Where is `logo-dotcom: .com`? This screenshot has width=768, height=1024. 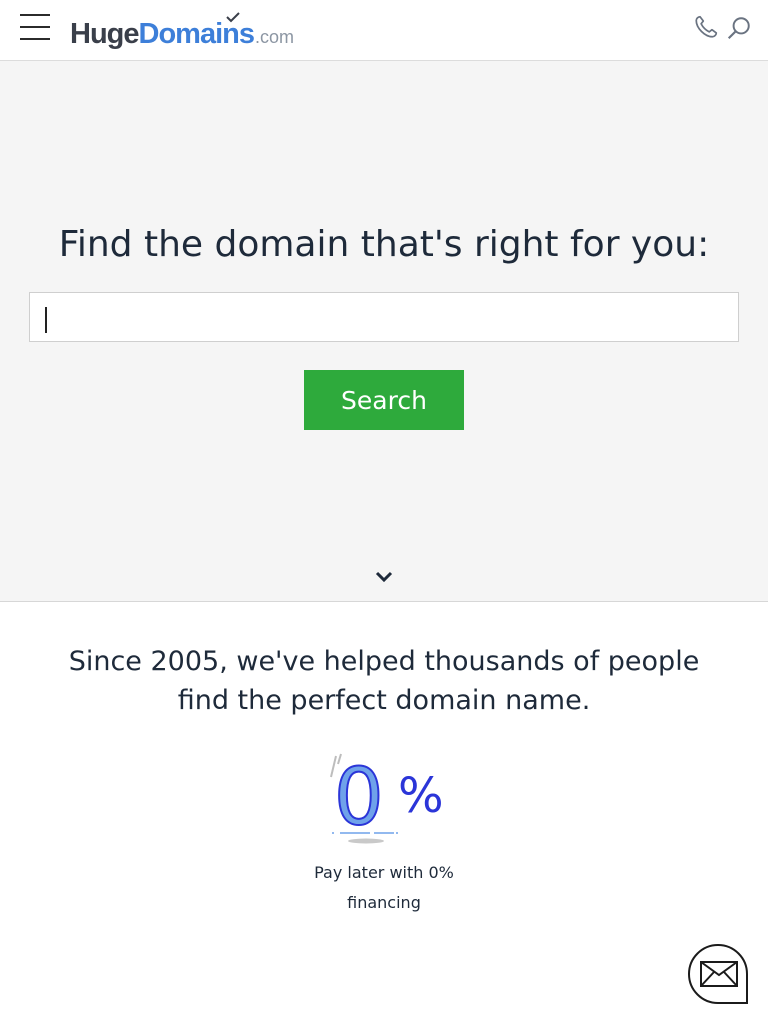 logo-dotcom: .com is located at coordinates (274, 37).